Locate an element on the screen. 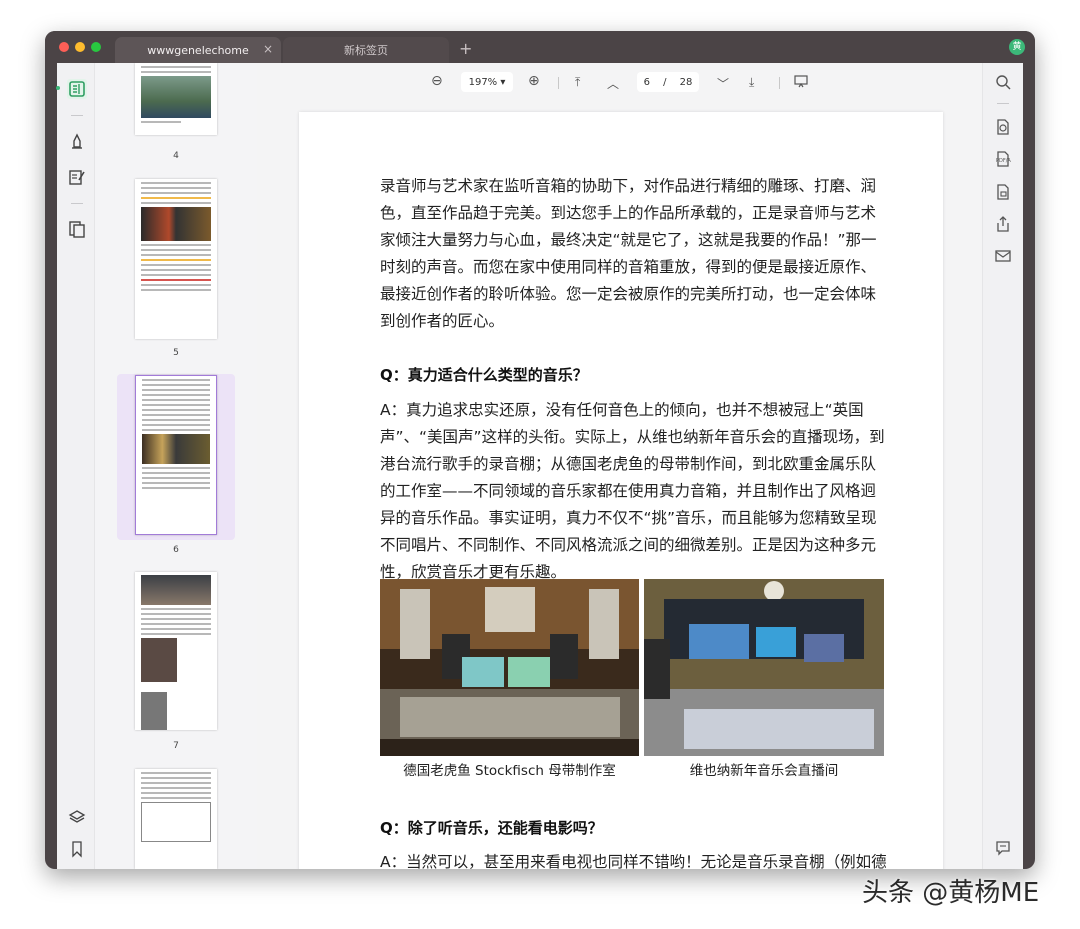 The width and height of the screenshot is (1080, 929). left-tool-bar is located at coordinates (75, 466).